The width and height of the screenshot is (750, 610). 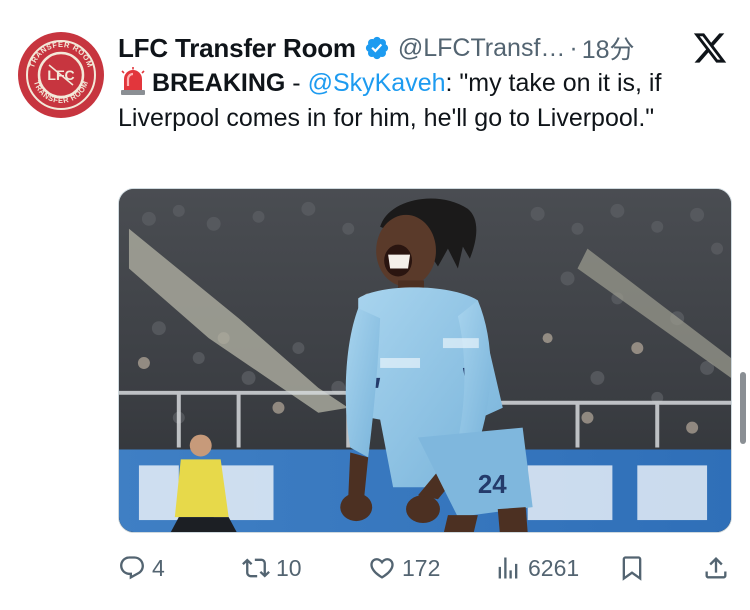 What do you see at coordinates (716, 568) in the screenshot?
I see `share-icon` at bounding box center [716, 568].